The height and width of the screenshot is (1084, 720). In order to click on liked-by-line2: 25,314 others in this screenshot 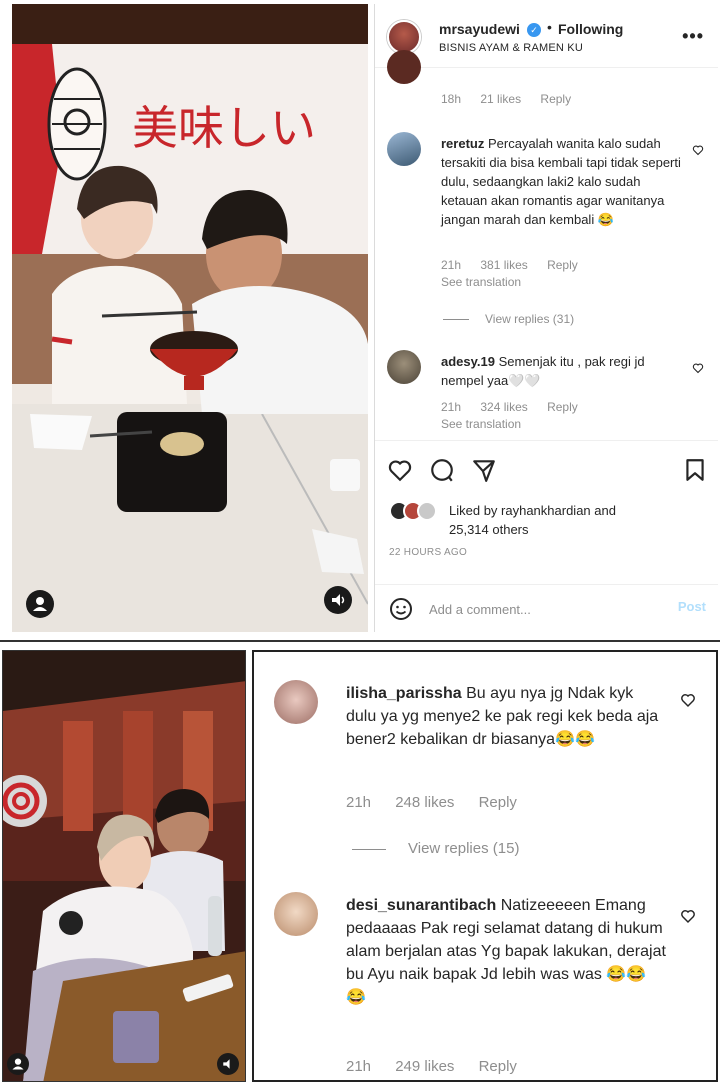, I will do `click(489, 529)`.